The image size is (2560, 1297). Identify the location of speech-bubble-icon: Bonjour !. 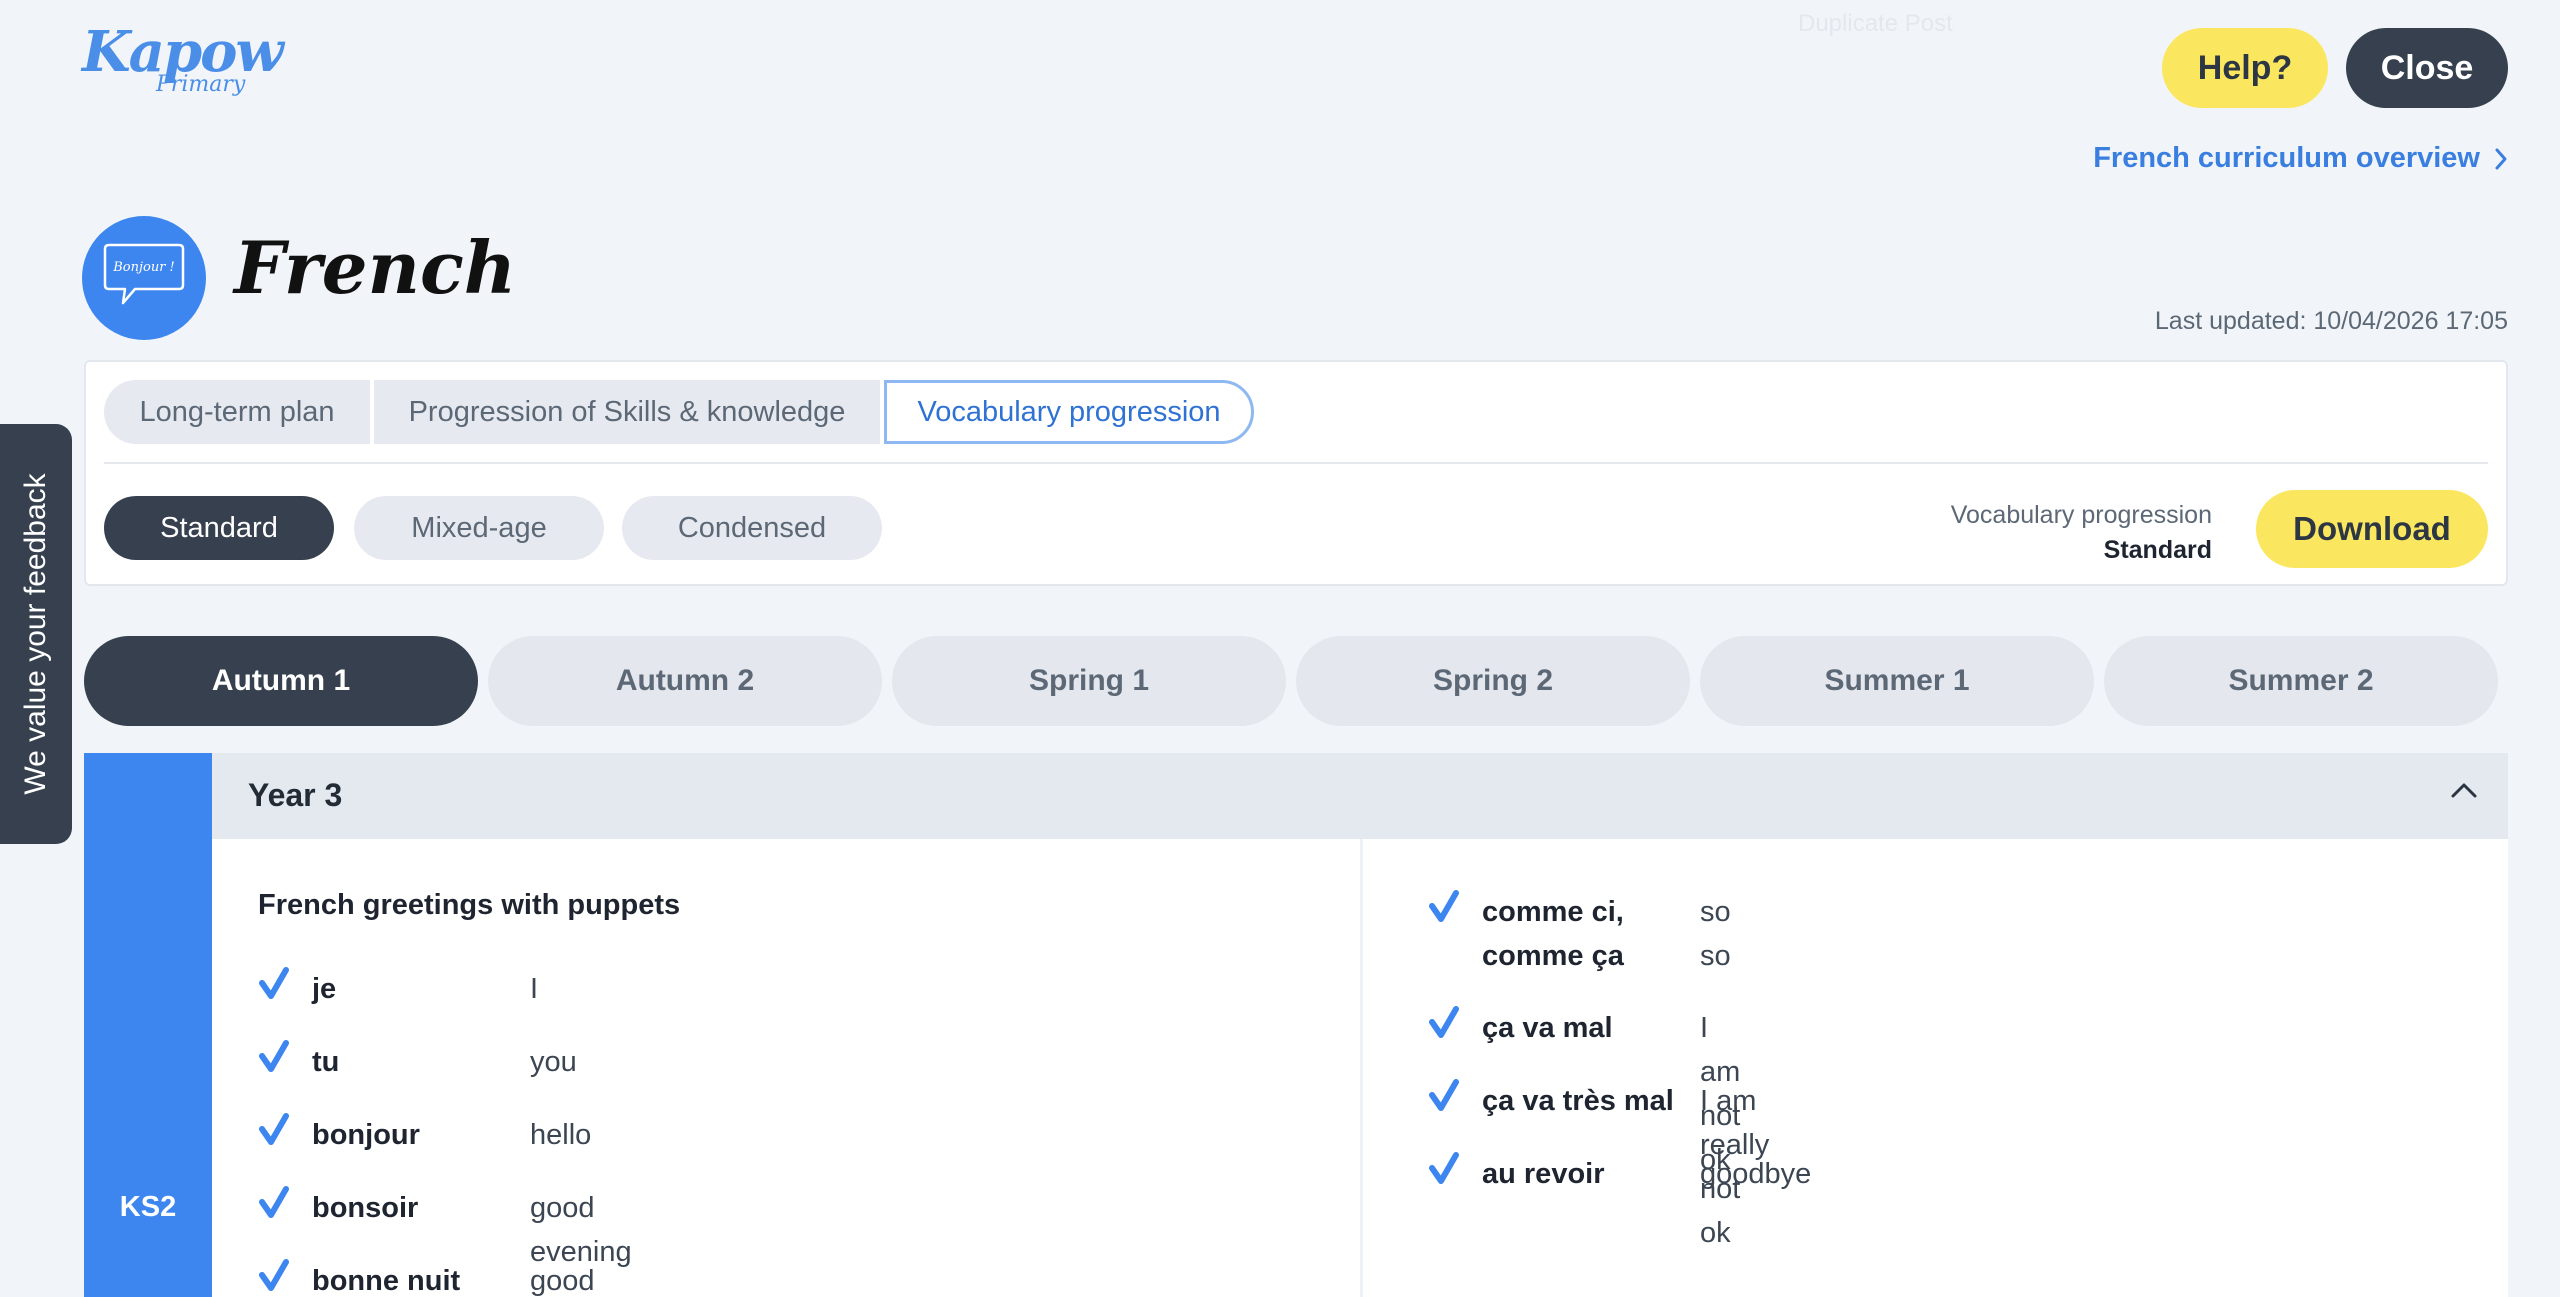
(144, 274).